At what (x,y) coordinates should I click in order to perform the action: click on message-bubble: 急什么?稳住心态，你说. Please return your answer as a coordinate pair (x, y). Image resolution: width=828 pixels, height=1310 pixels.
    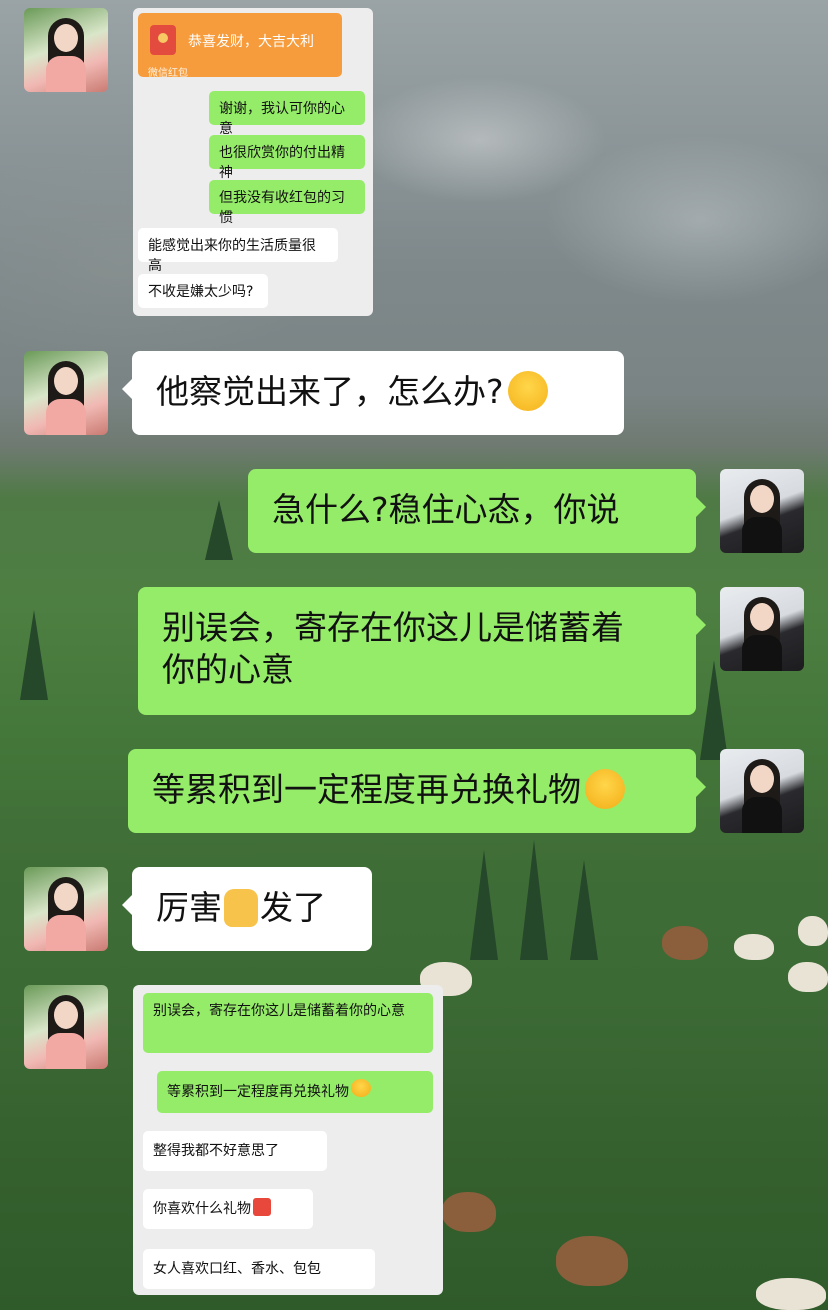
    Looking at the image, I should click on (477, 511).